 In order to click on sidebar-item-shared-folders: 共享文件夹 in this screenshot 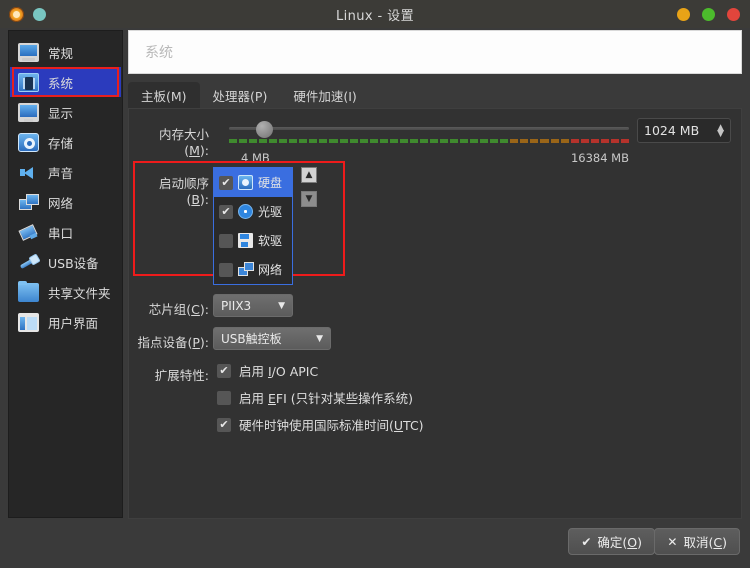, I will do `click(65, 292)`.